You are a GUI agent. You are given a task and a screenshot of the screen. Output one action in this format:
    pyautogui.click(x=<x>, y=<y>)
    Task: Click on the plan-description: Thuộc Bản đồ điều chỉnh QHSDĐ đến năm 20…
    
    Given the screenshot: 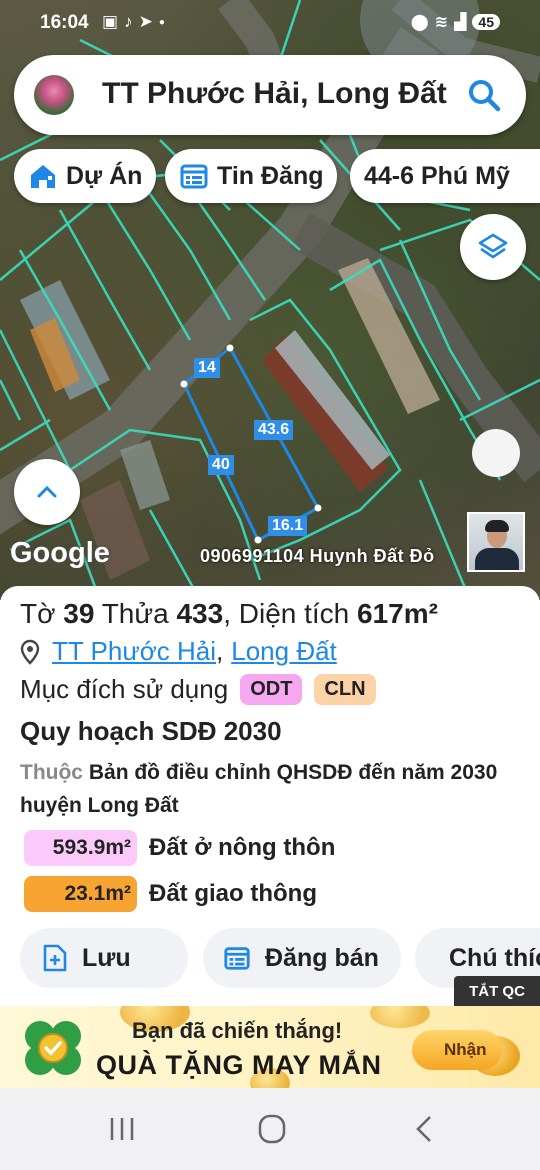 What is the action you would take?
    pyautogui.click(x=270, y=789)
    